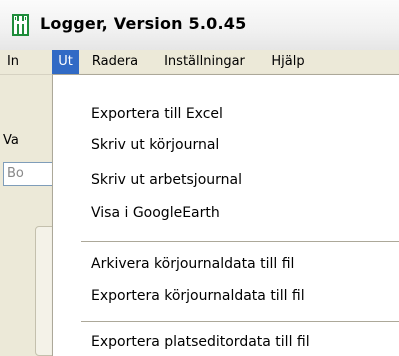 Image resolution: width=399 pixels, height=356 pixels. Describe the element at coordinates (143, 23) in the screenshot. I see `window-title: Logger, Version 5.0.45` at that location.